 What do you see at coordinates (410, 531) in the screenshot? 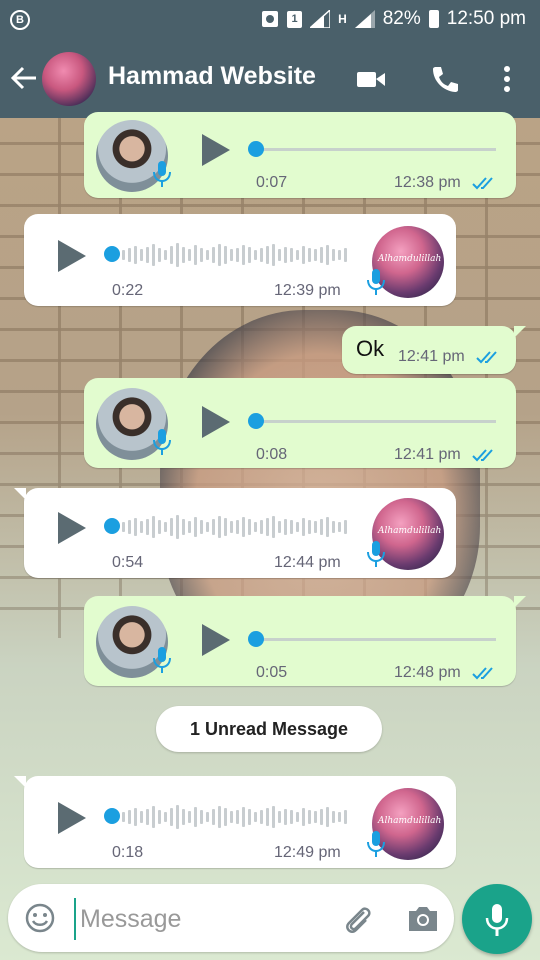
I see `avatar-logo-text: Alhamdulillah` at bounding box center [410, 531].